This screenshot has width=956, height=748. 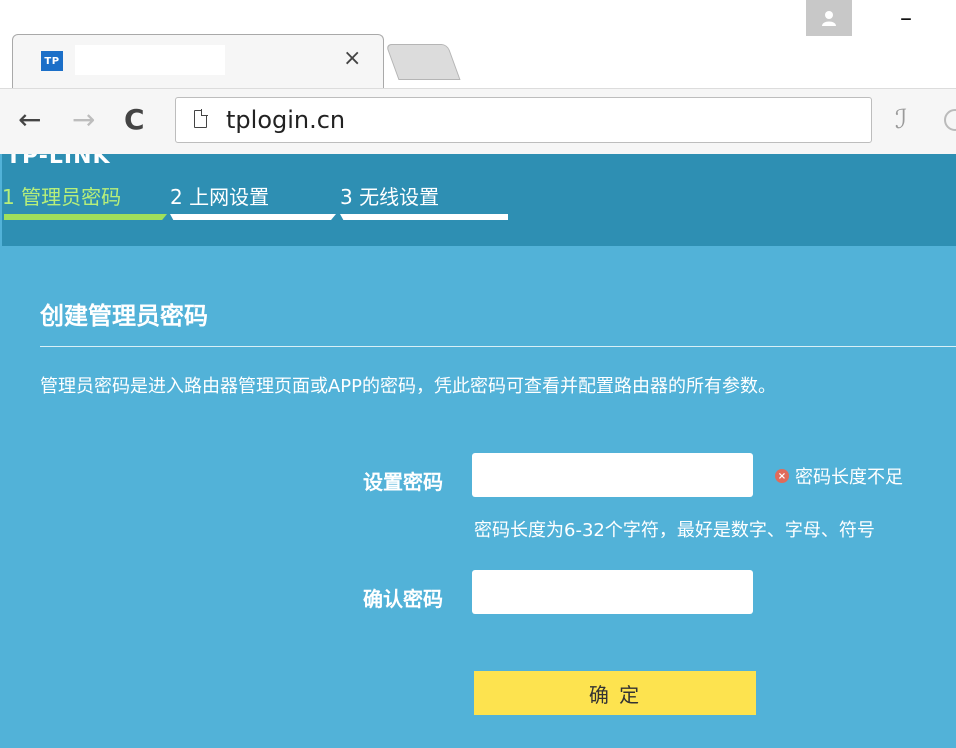 I want to click on step-internet-settings: 2 上网设置, so click(x=219, y=195).